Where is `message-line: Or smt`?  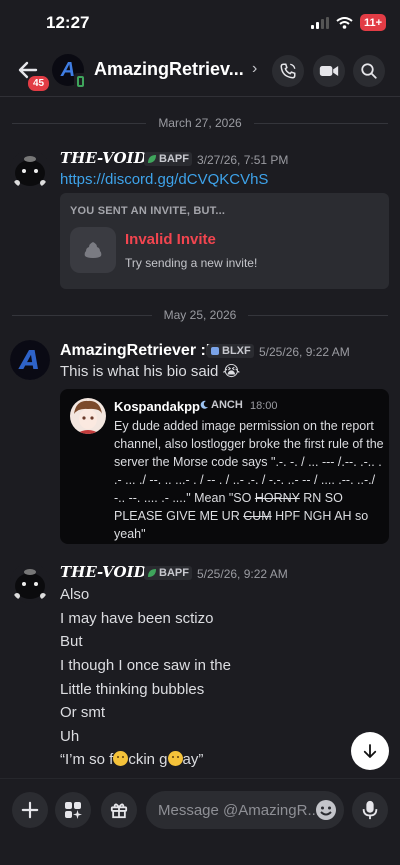 message-line: Or smt is located at coordinates (82, 712).